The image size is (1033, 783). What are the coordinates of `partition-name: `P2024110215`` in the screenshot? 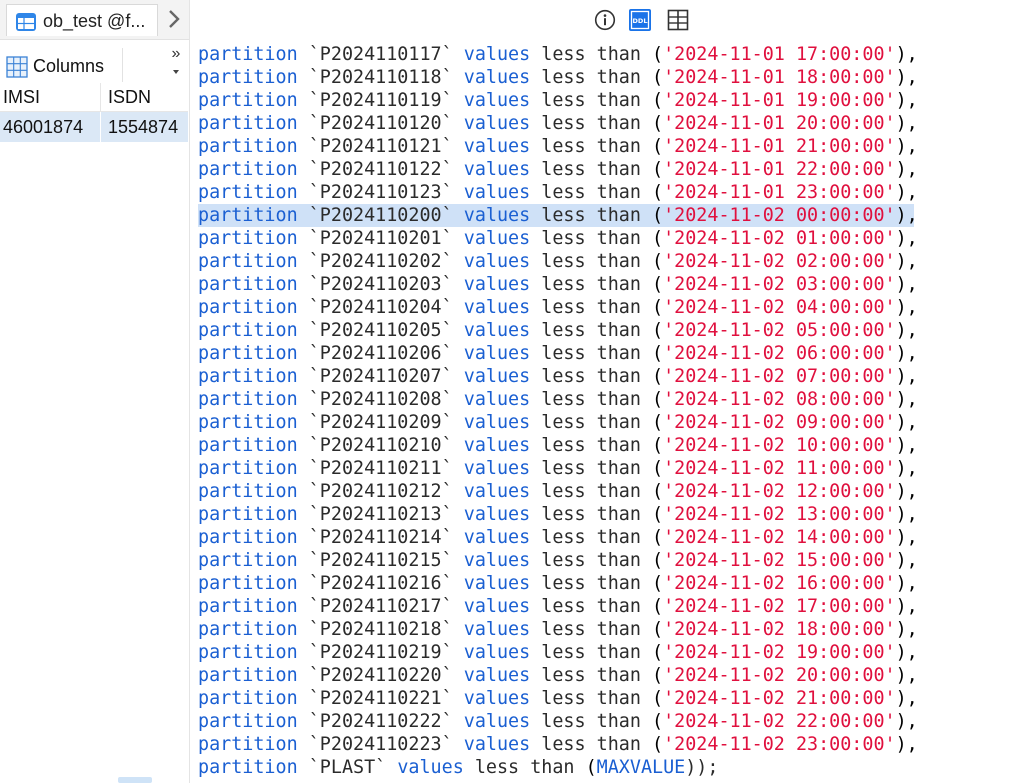 It's located at (380, 560).